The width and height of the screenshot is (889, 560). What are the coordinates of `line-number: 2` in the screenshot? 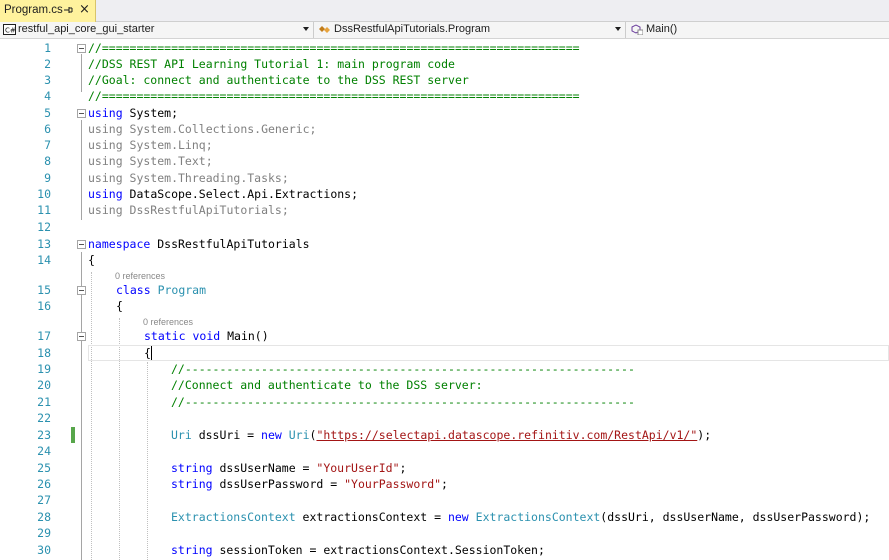 It's located at (47, 64).